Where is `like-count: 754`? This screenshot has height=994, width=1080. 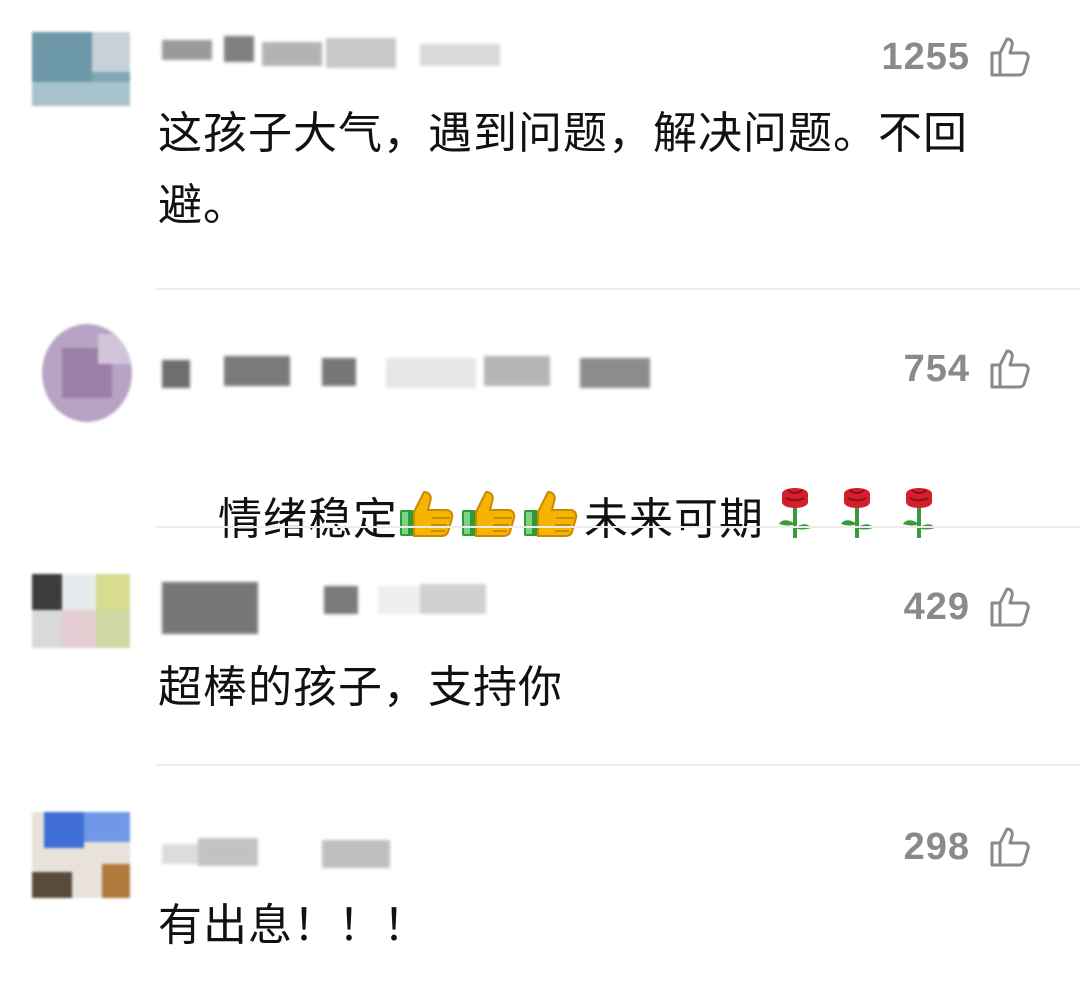 like-count: 754 is located at coordinates (936, 368).